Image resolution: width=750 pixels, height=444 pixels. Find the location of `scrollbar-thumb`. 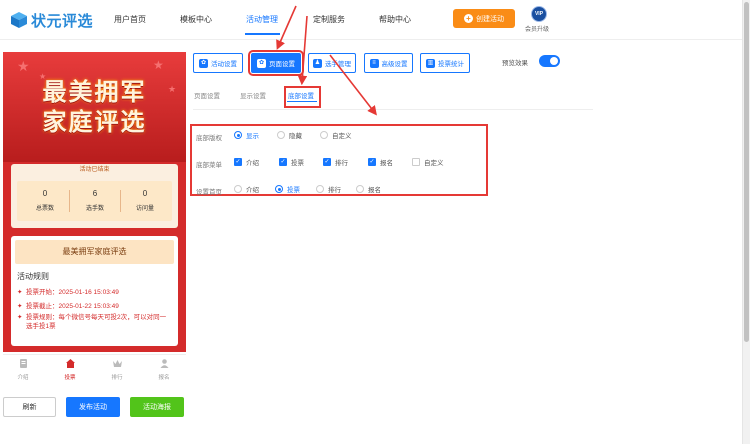

scrollbar-thumb is located at coordinates (746, 172).